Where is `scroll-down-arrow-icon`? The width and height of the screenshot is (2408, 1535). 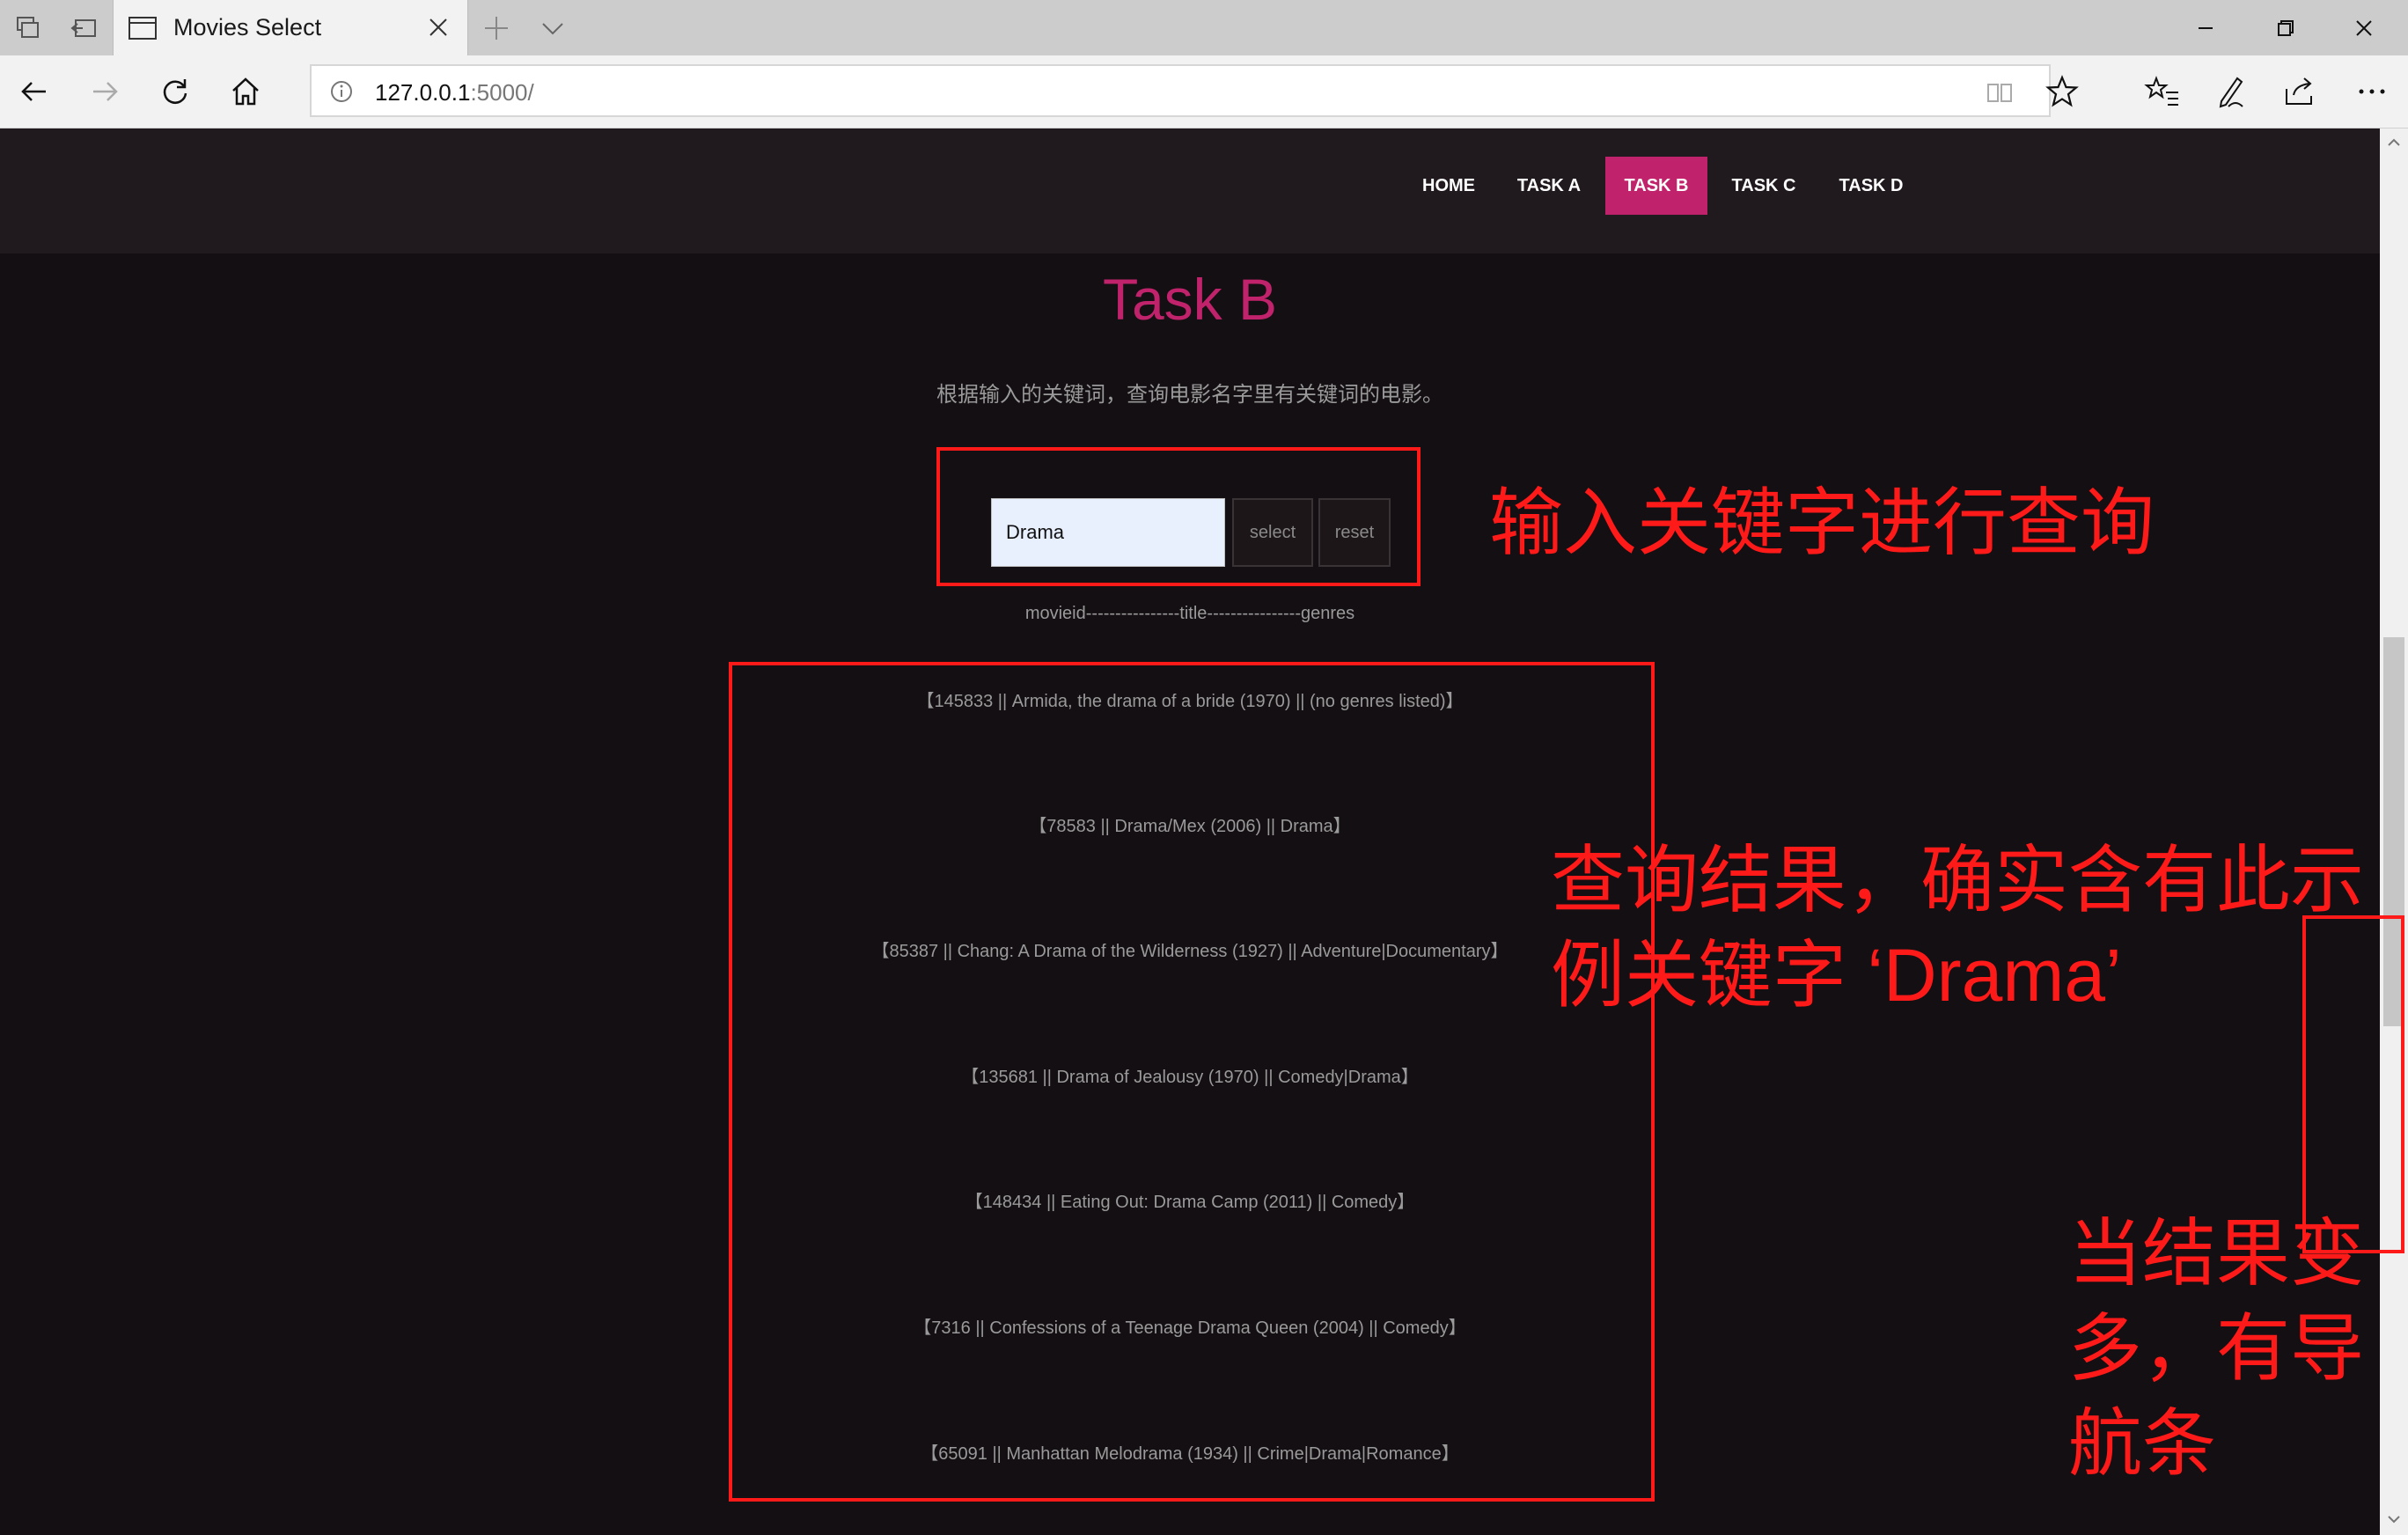
scroll-down-arrow-icon is located at coordinates (2394, 1519).